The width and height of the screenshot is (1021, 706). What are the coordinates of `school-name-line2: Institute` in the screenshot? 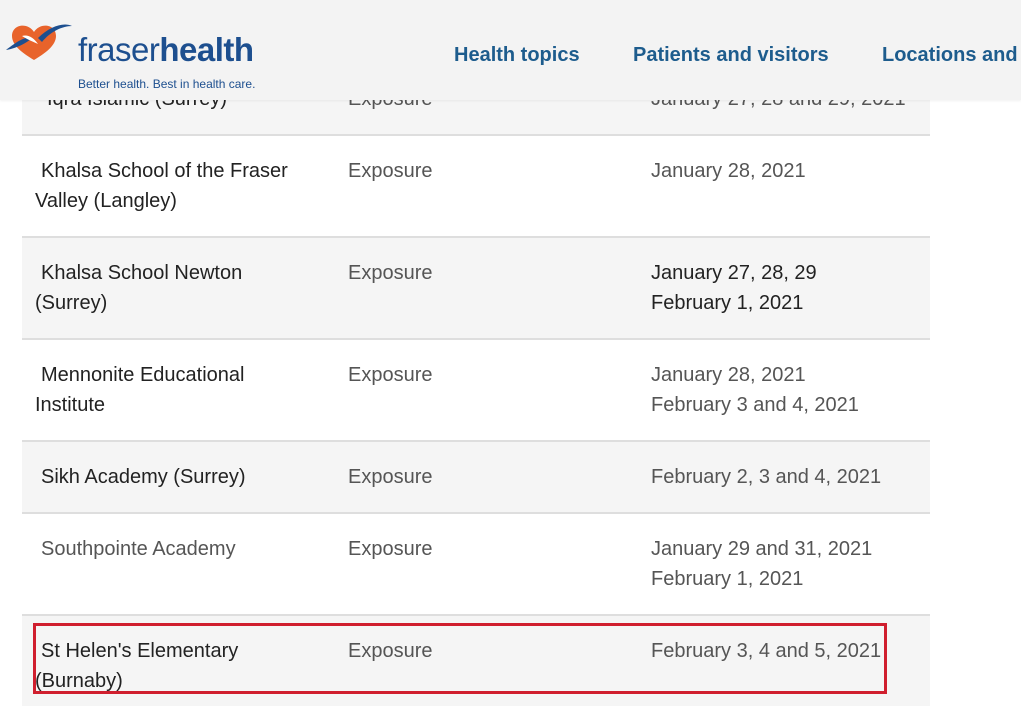 It's located at (70, 405).